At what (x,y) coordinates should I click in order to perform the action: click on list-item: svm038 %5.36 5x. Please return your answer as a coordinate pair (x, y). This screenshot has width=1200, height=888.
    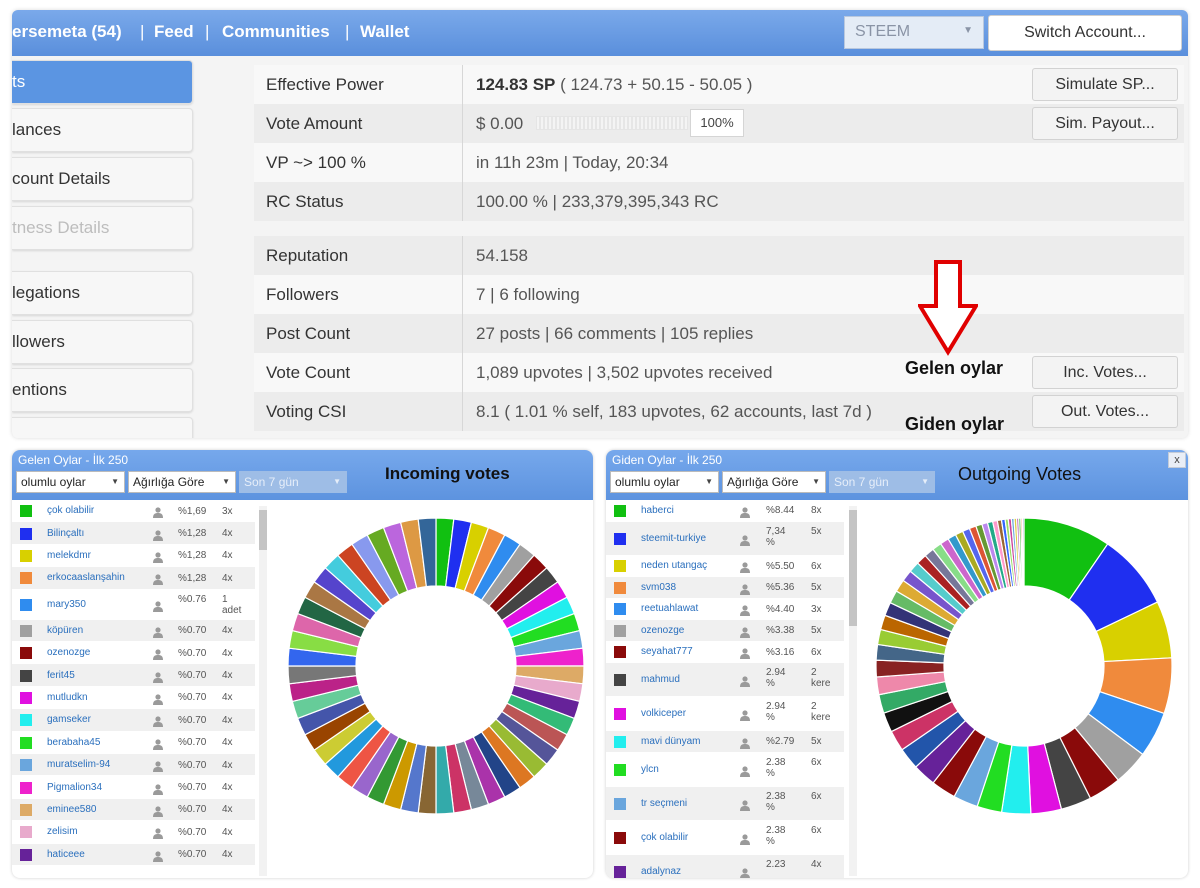
    Looking at the image, I should click on (725, 588).